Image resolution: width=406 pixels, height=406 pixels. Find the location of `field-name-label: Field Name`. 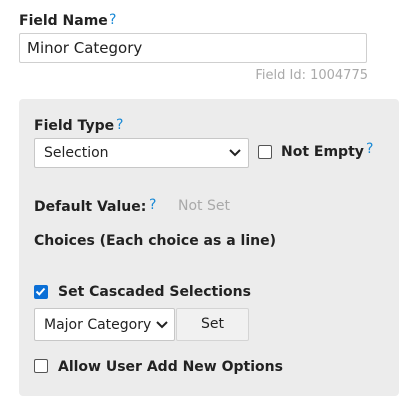

field-name-label: Field Name is located at coordinates (63, 21).